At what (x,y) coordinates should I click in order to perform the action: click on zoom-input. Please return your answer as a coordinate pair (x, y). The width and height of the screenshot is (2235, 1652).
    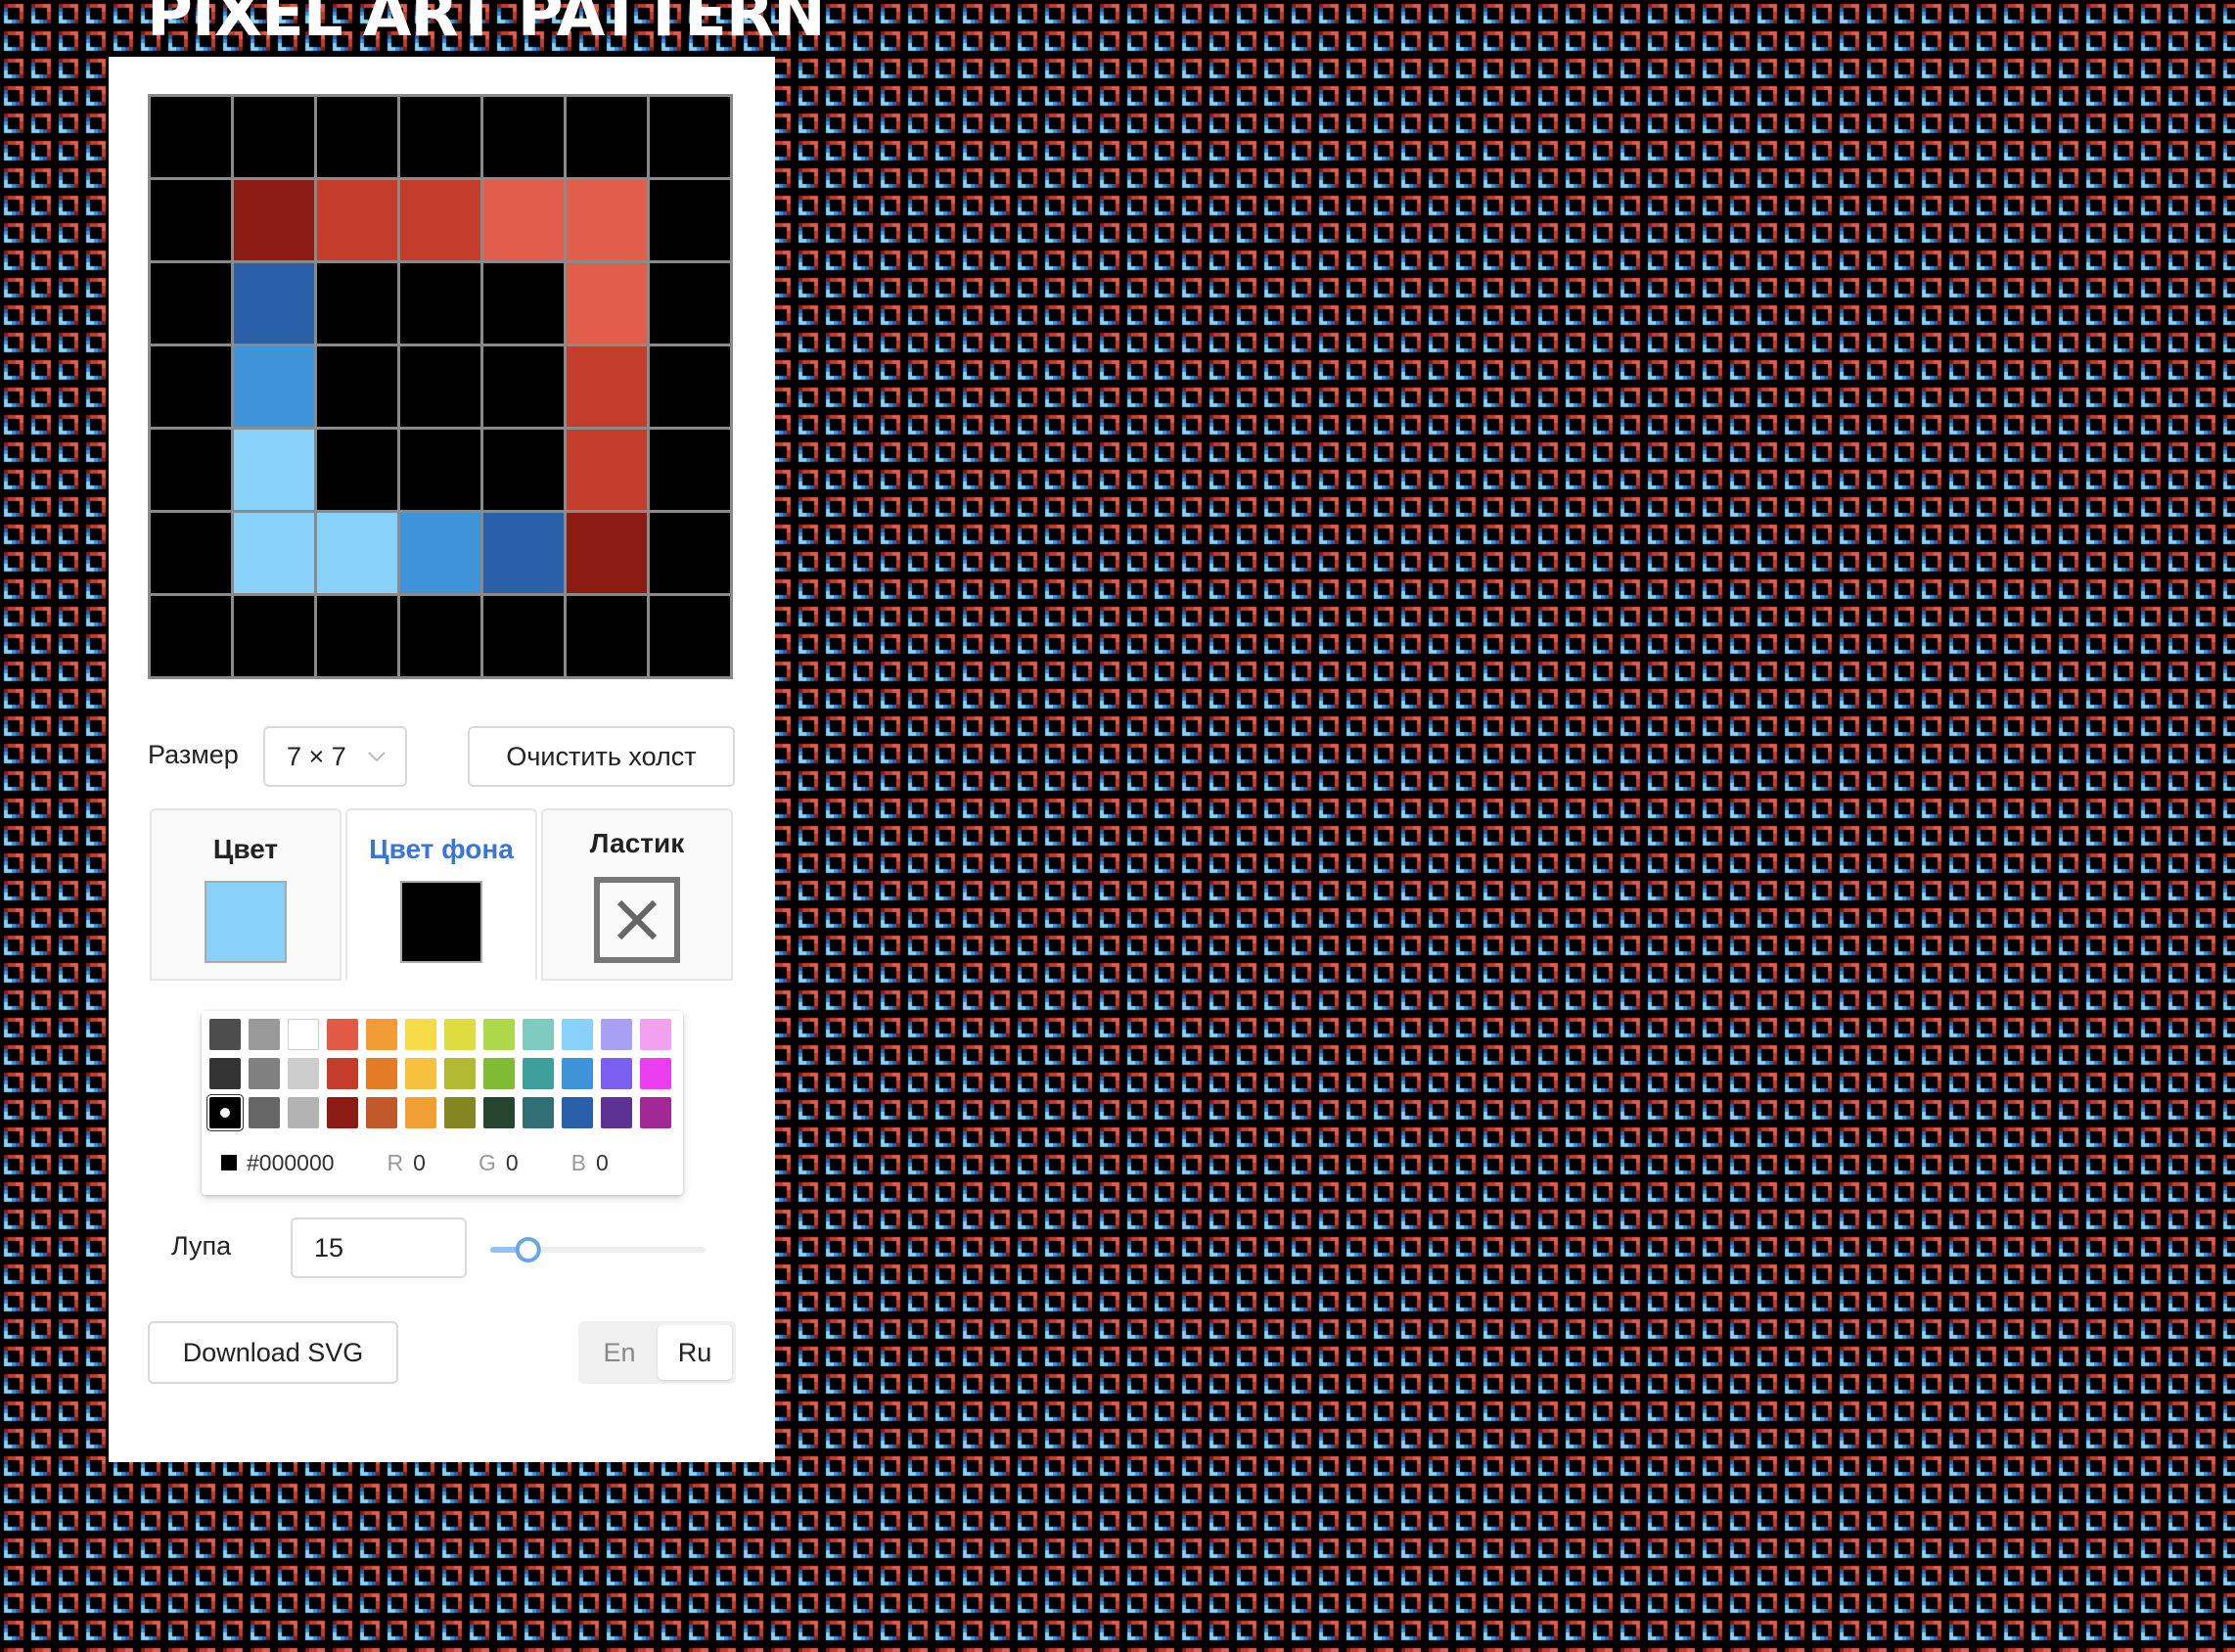
    Looking at the image, I should click on (379, 1247).